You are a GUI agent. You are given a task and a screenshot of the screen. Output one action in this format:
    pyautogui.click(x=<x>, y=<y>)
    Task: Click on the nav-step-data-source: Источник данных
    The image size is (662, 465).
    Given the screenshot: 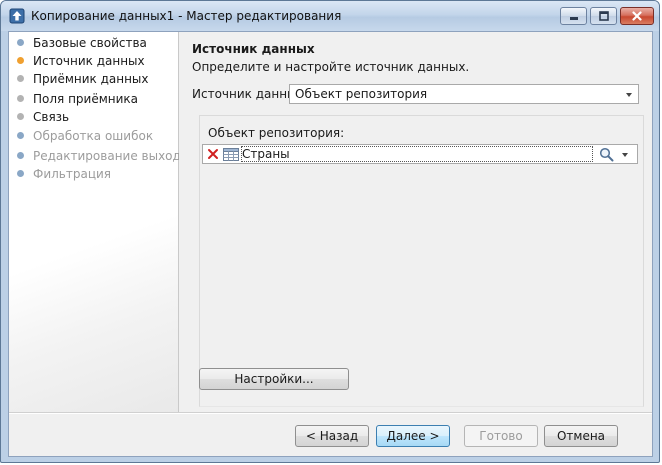 What is the action you would take?
    pyautogui.click(x=81, y=61)
    